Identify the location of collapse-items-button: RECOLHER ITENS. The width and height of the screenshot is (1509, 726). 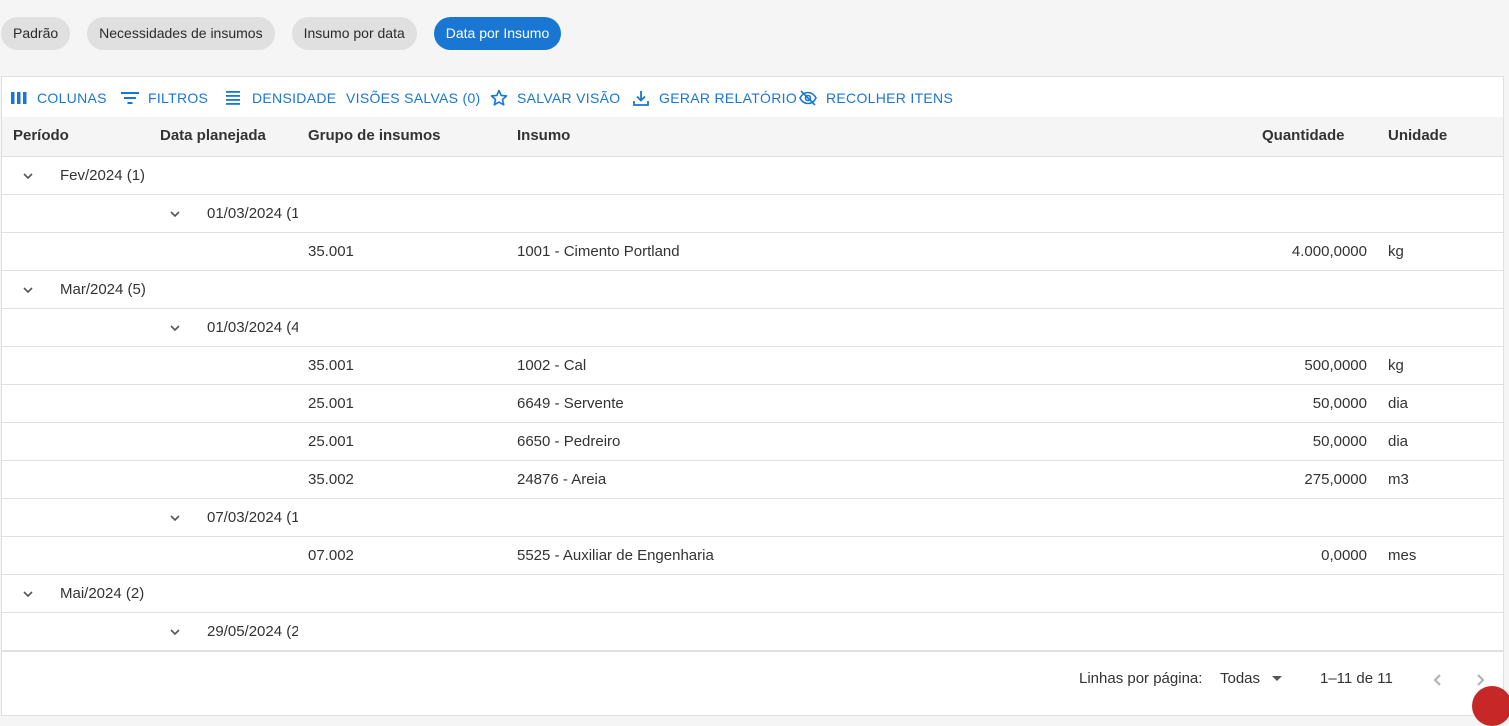
(876, 98).